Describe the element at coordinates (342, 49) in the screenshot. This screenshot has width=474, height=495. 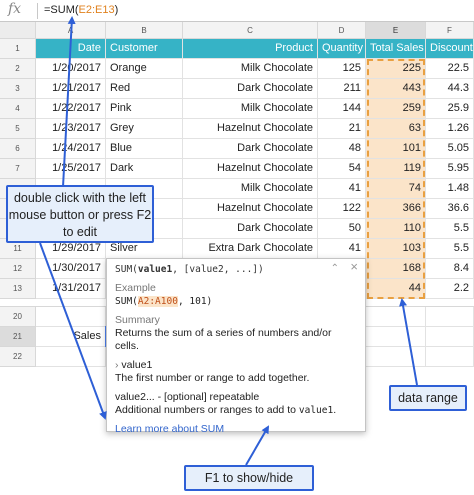
I see `header-cell-d: Quantity` at that location.